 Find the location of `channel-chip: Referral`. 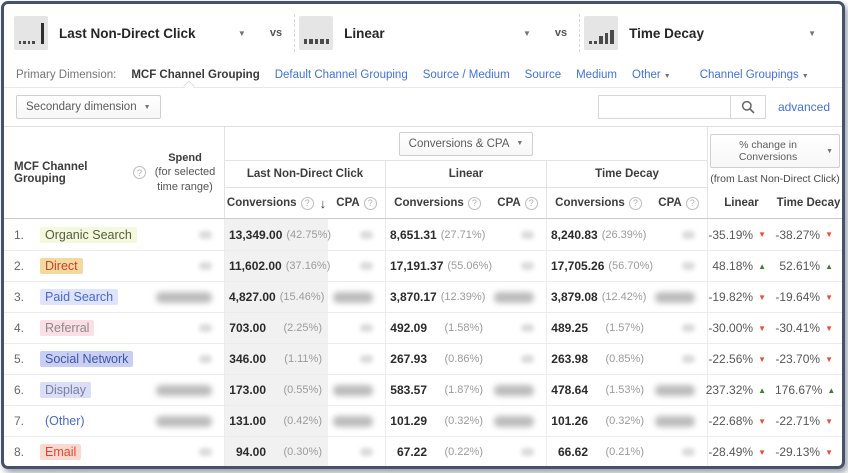

channel-chip: Referral is located at coordinates (67, 328).